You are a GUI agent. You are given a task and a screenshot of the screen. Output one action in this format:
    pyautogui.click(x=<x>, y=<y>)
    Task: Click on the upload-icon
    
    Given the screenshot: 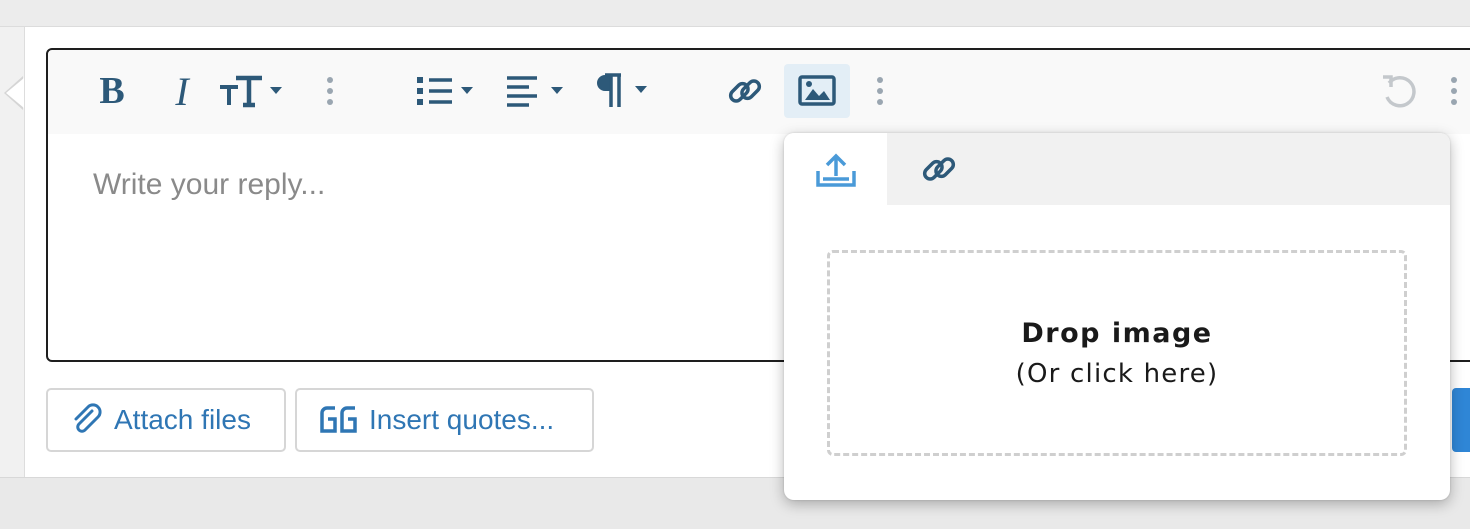 What is the action you would take?
    pyautogui.click(x=835, y=170)
    